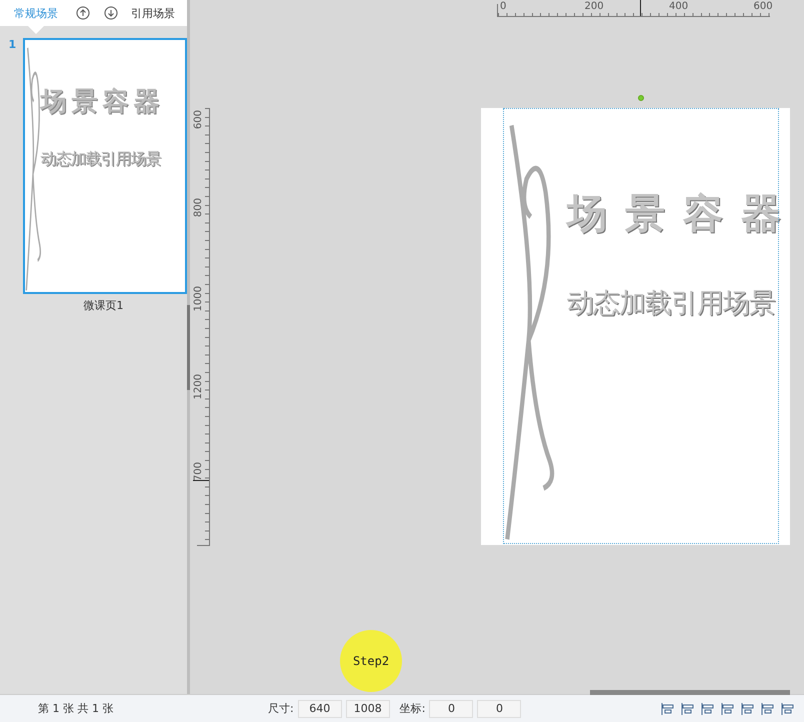 This screenshot has height=722, width=804. What do you see at coordinates (690, 692) in the screenshot?
I see `horizontal-scrollbar` at bounding box center [690, 692].